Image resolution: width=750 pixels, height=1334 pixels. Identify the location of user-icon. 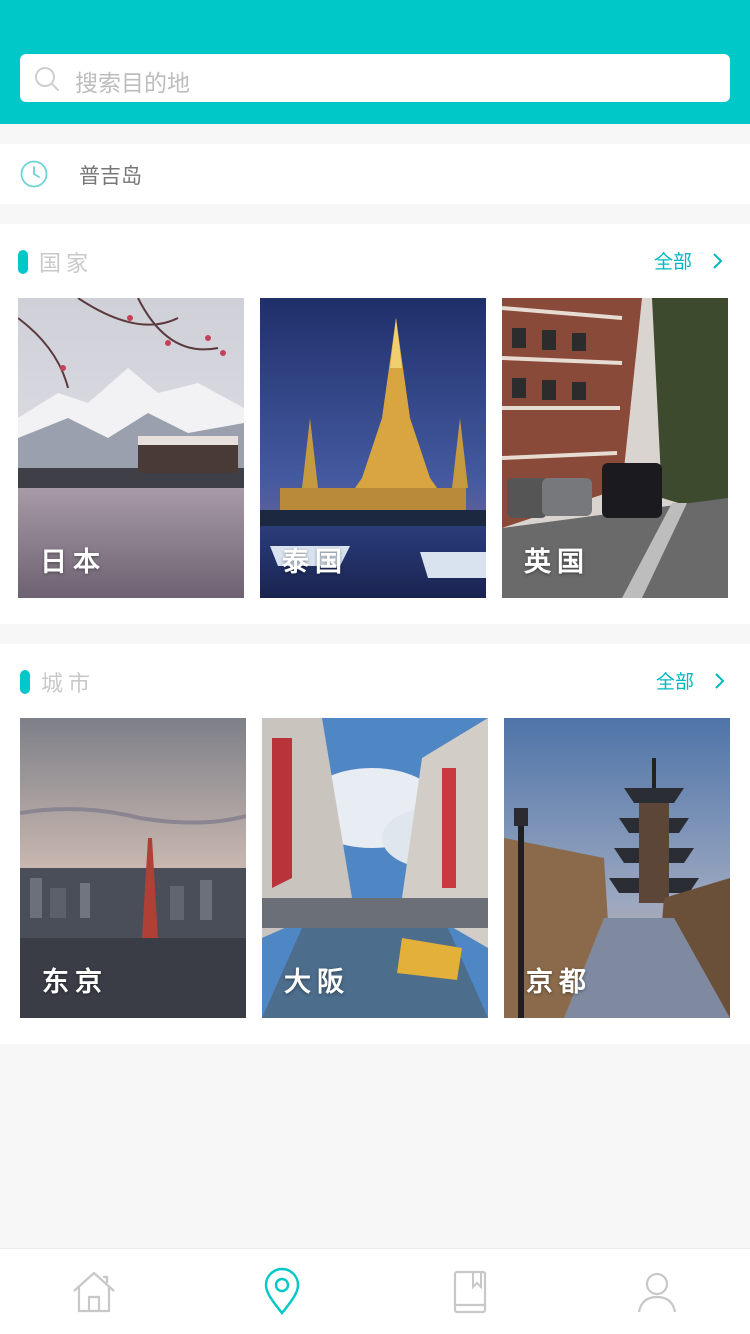
(657, 1292).